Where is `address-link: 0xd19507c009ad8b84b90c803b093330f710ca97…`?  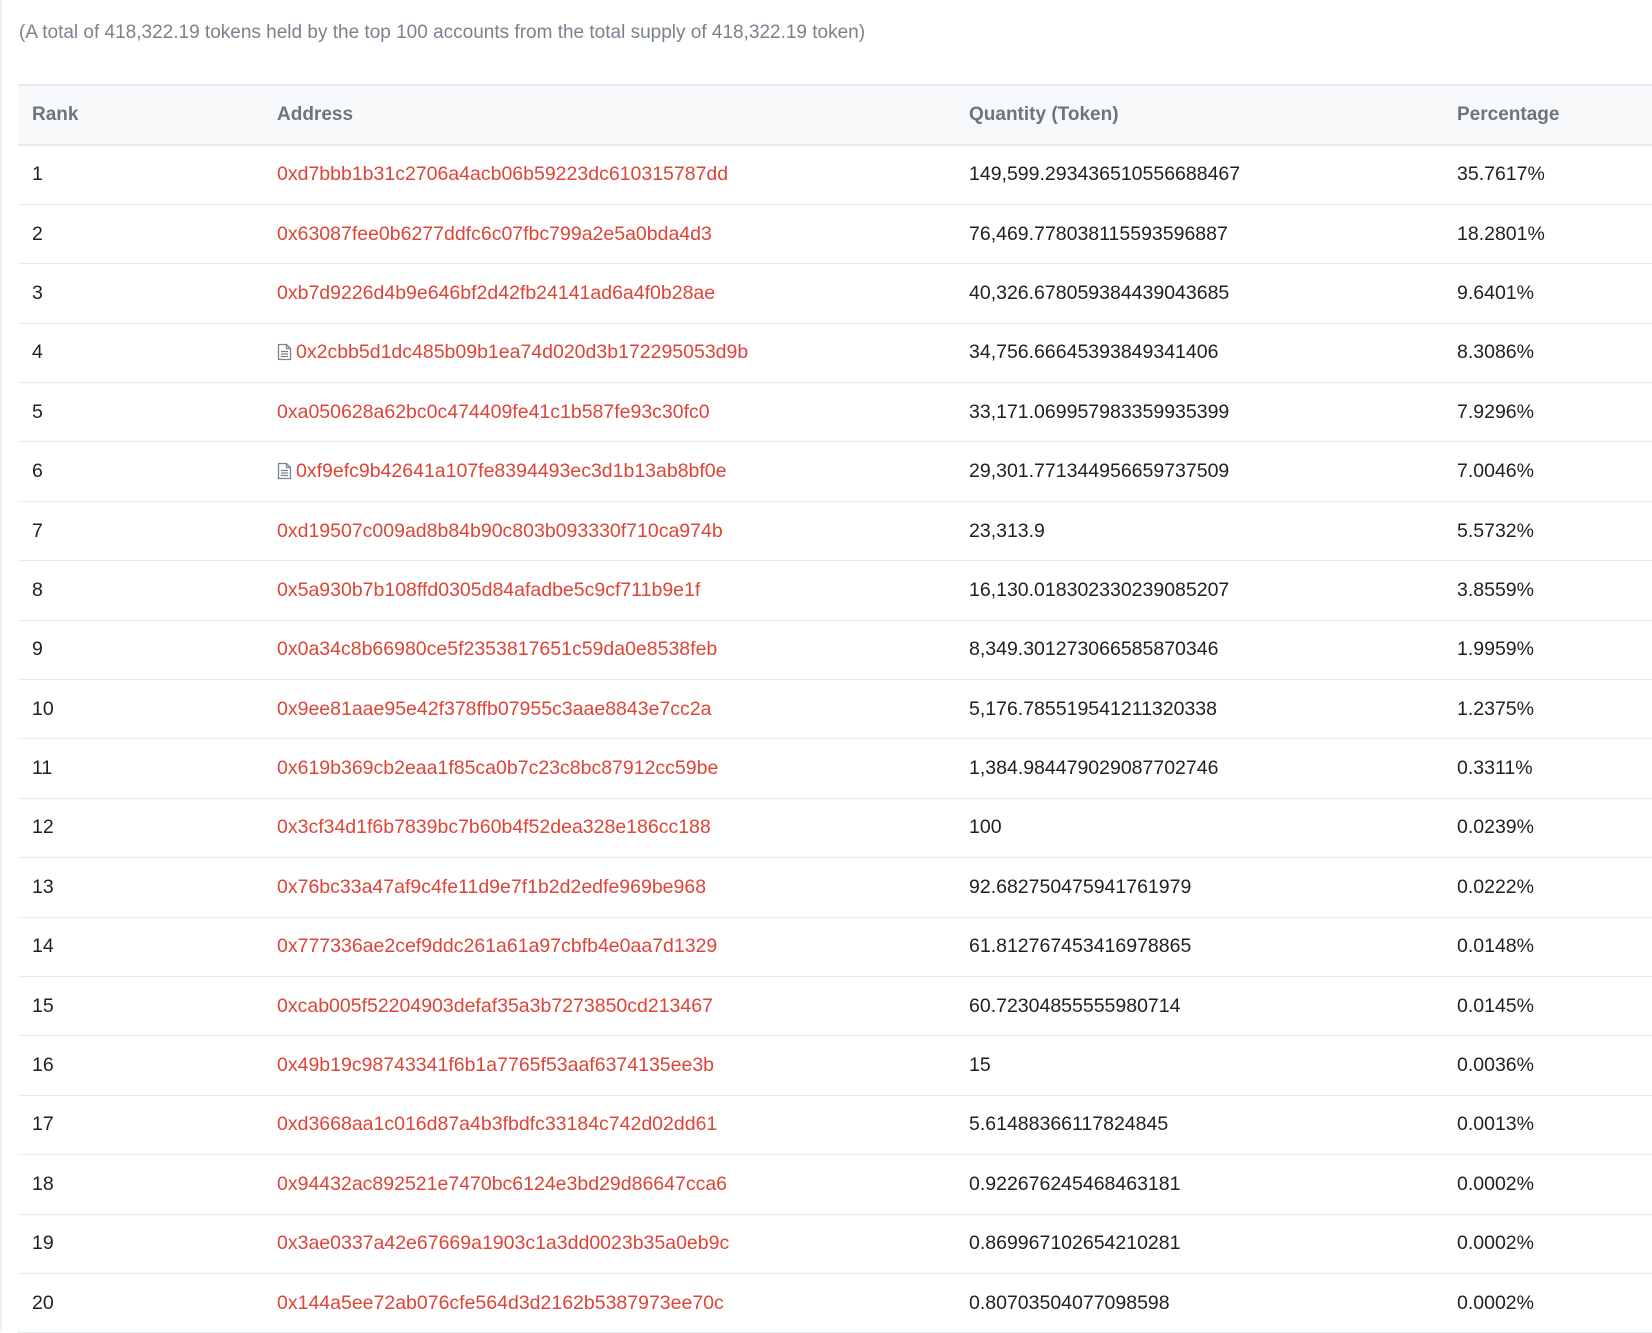 address-link: 0xd19507c009ad8b84b90c803b093330f710ca97… is located at coordinates (500, 531).